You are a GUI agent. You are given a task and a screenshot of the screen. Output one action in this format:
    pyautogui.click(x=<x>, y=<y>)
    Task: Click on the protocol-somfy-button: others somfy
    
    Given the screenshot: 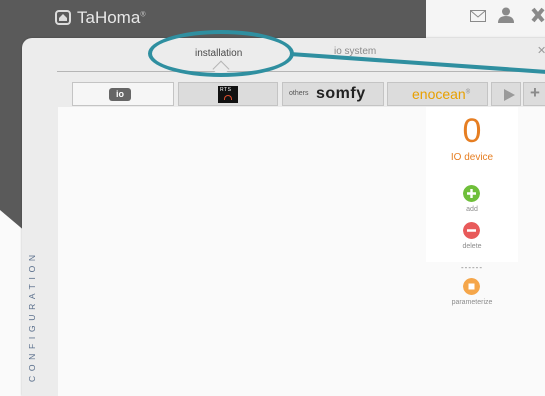 What is the action you would take?
    pyautogui.click(x=333, y=94)
    